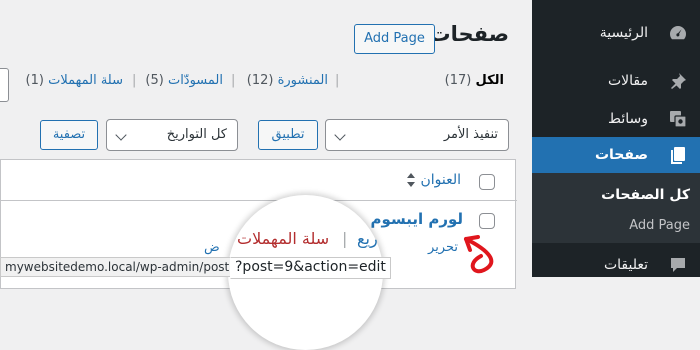 This screenshot has height=350, width=700. What do you see at coordinates (310, 268) in the screenshot?
I see `magnified-url-query: ?post=9&action=edit` at bounding box center [310, 268].